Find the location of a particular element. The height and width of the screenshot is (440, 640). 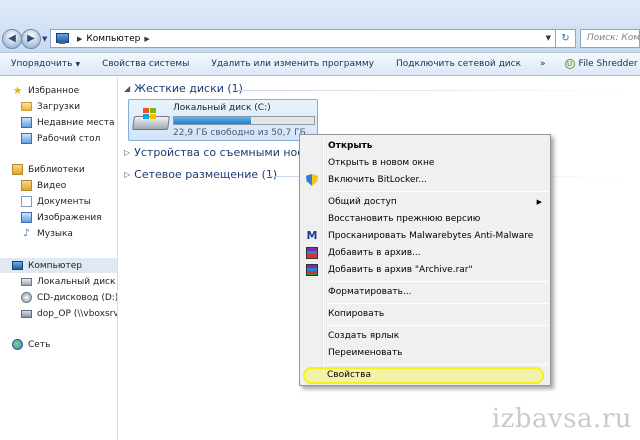

menu-item-label: Переименовать is located at coordinates (365, 353).